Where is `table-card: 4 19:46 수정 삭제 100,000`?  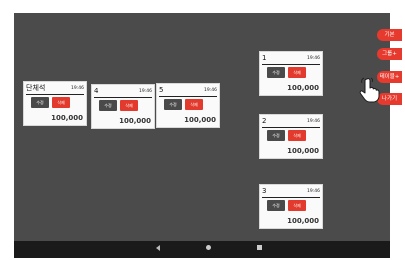 table-card: 4 19:46 수정 삭제 100,000 is located at coordinates (123, 106).